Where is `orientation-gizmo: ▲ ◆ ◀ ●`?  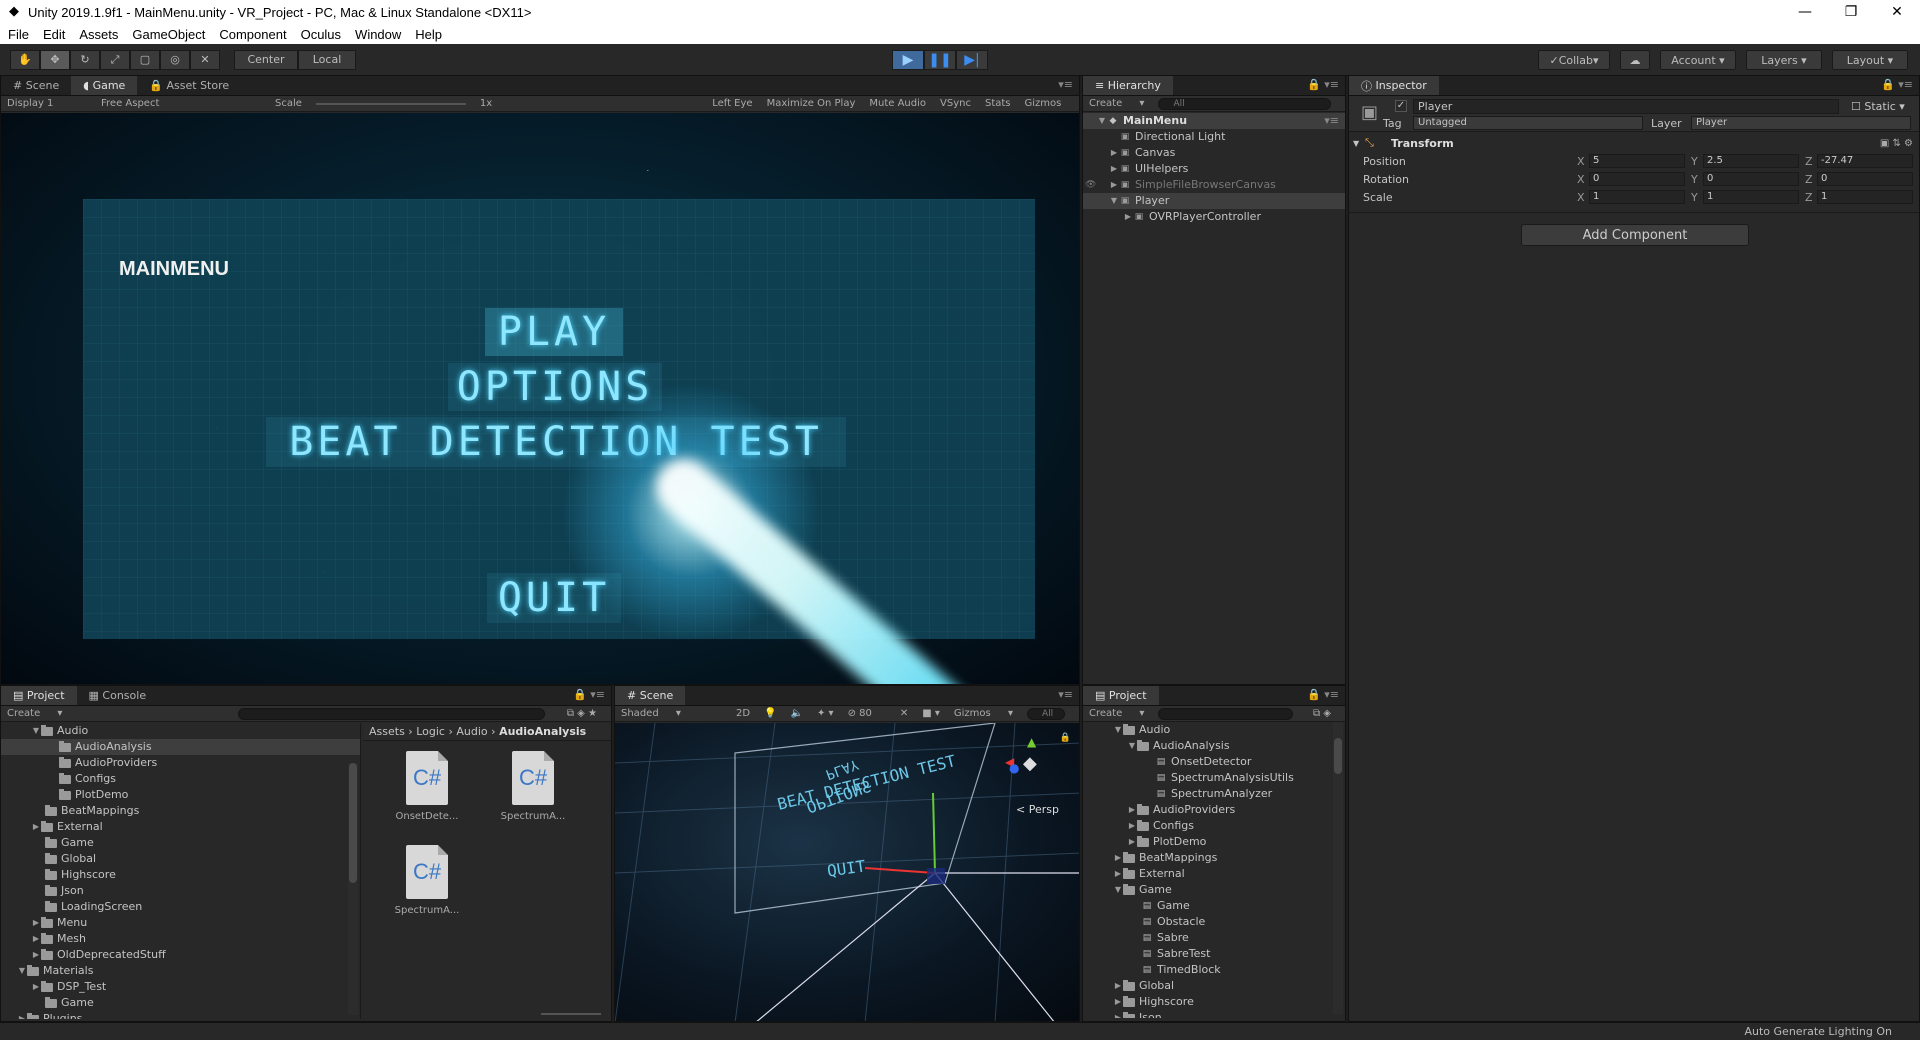
orientation-gizmo: ▲ ◆ ◀ ● is located at coordinates (1033, 763).